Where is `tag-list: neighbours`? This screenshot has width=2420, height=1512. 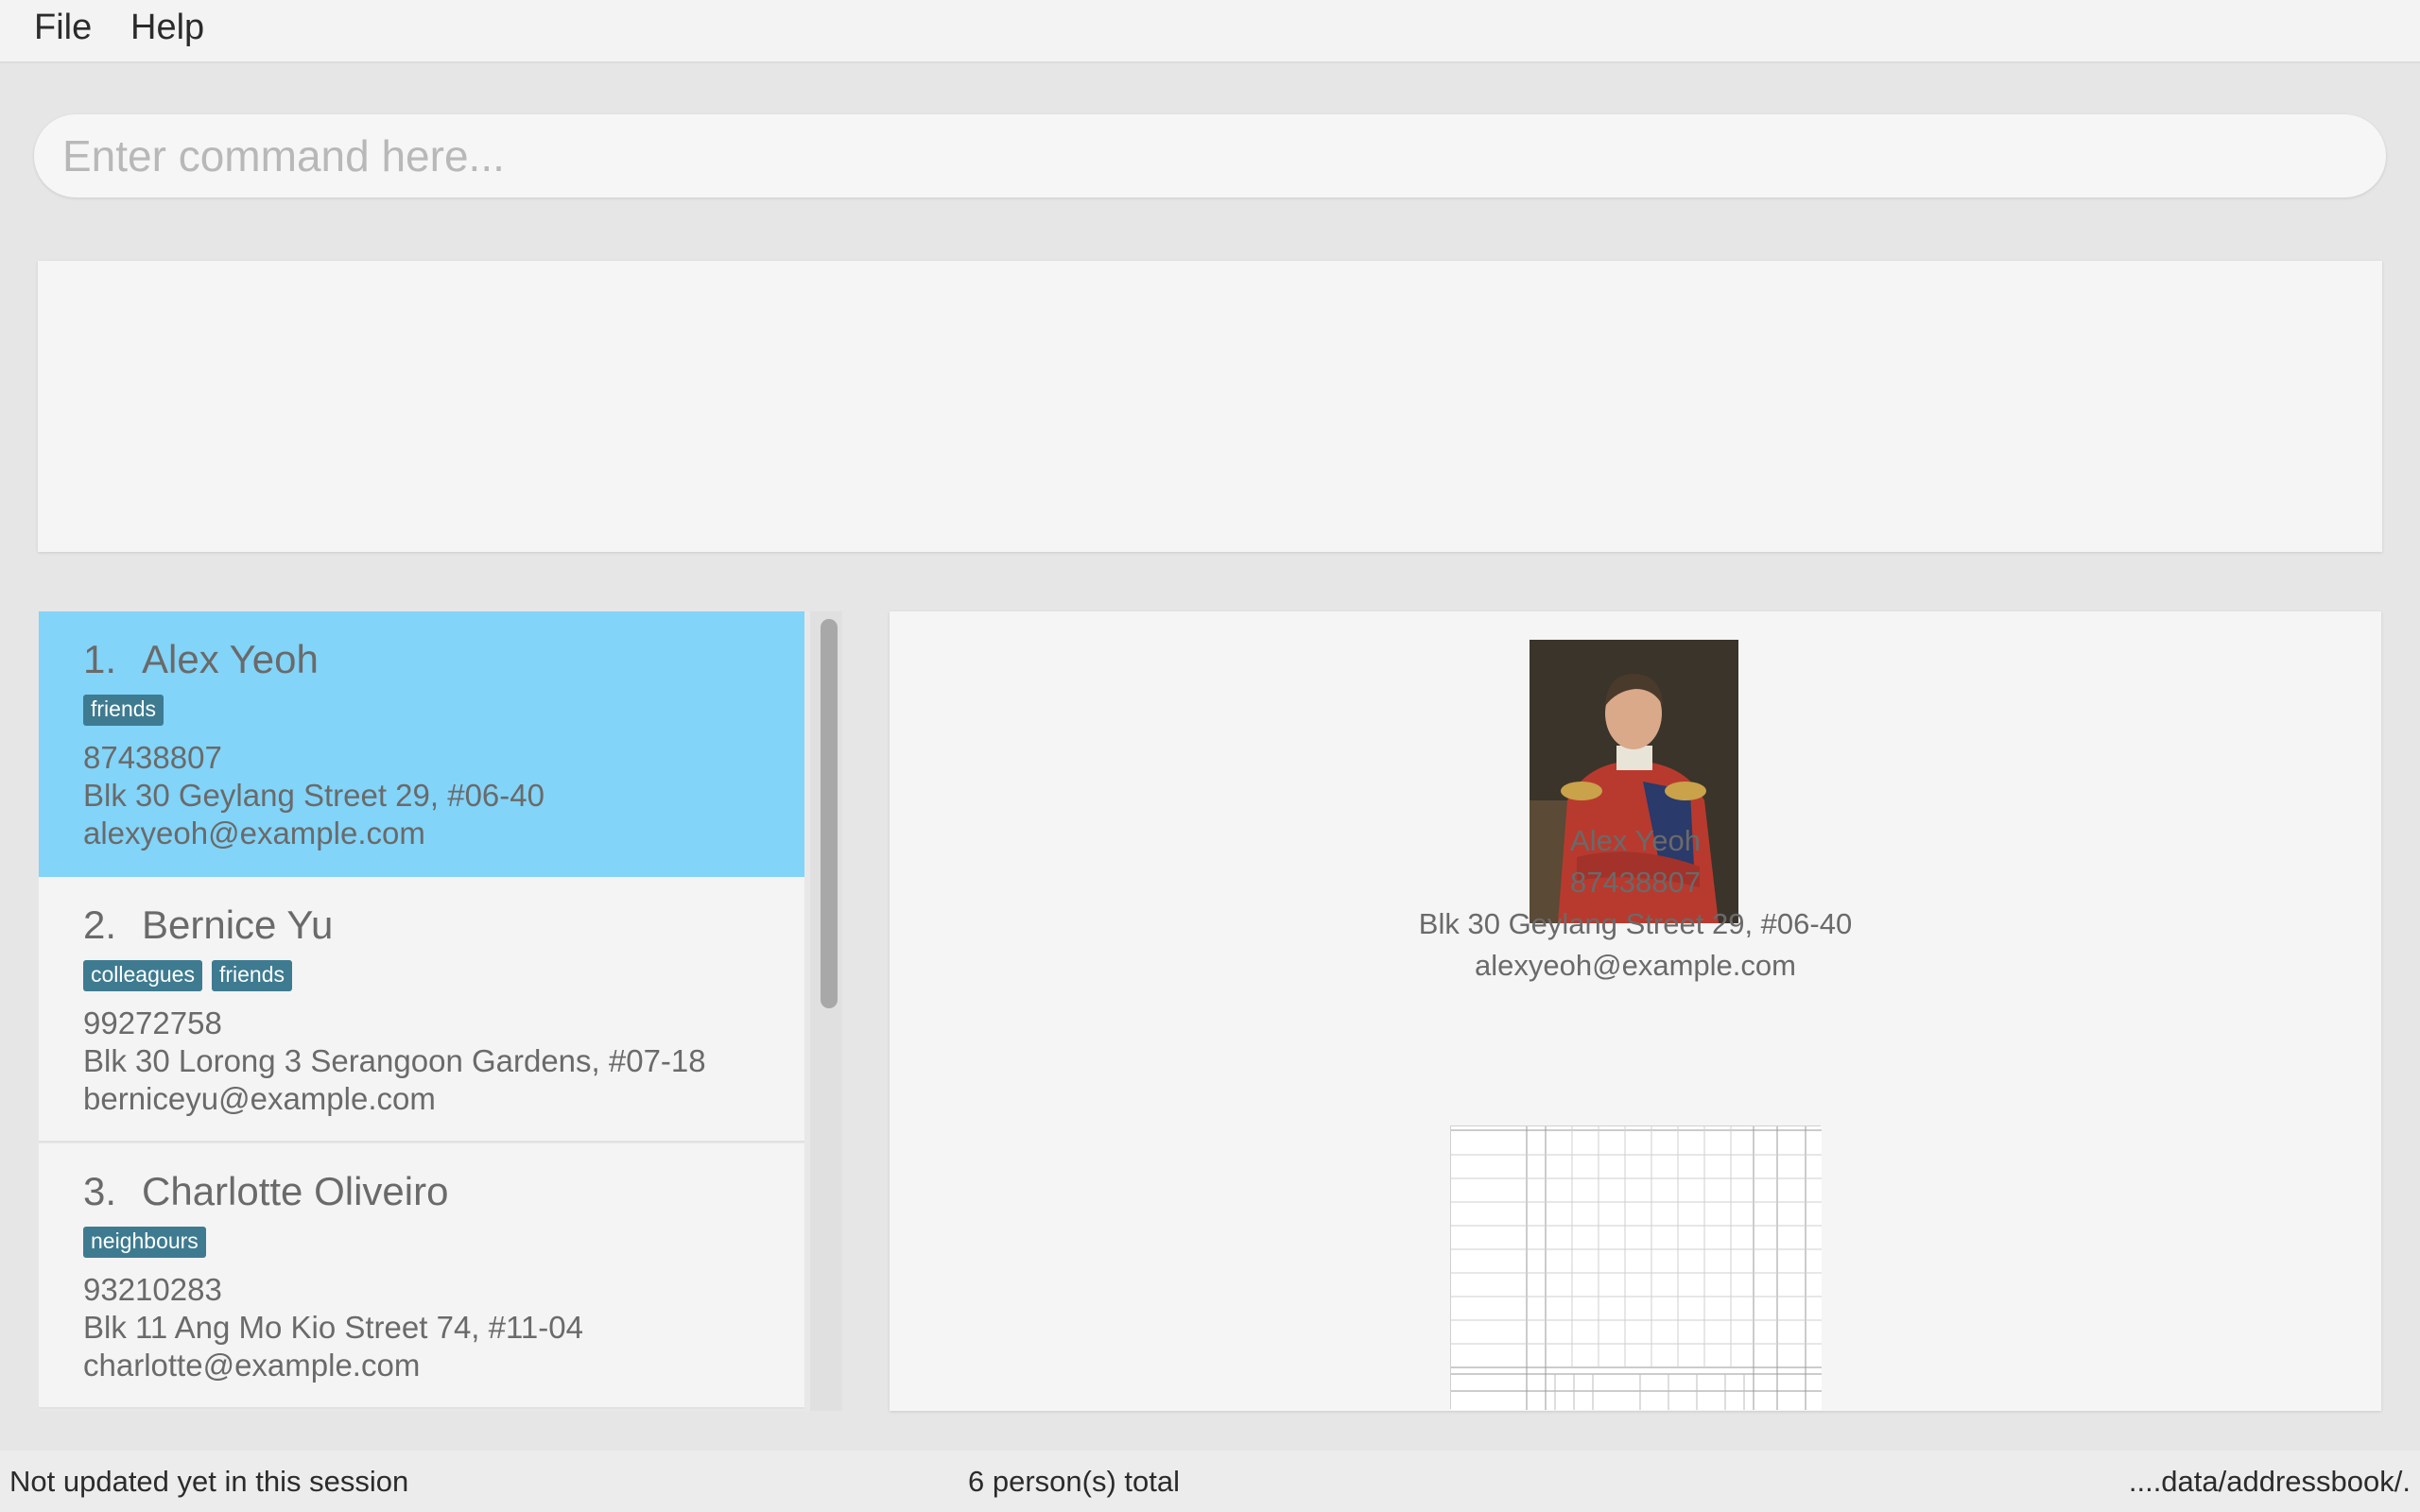
tag-list: neighbours is located at coordinates (149, 1242).